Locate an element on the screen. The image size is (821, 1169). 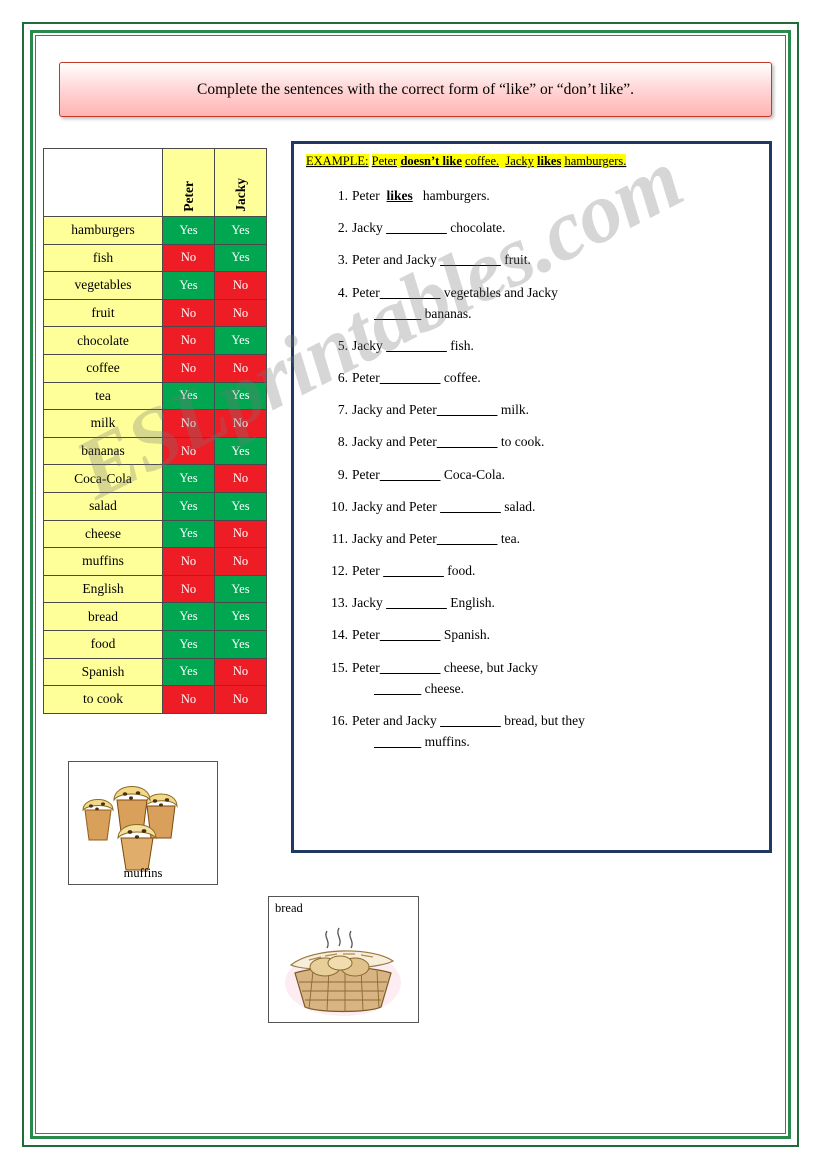
bread-caption: bread is located at coordinates (289, 908).